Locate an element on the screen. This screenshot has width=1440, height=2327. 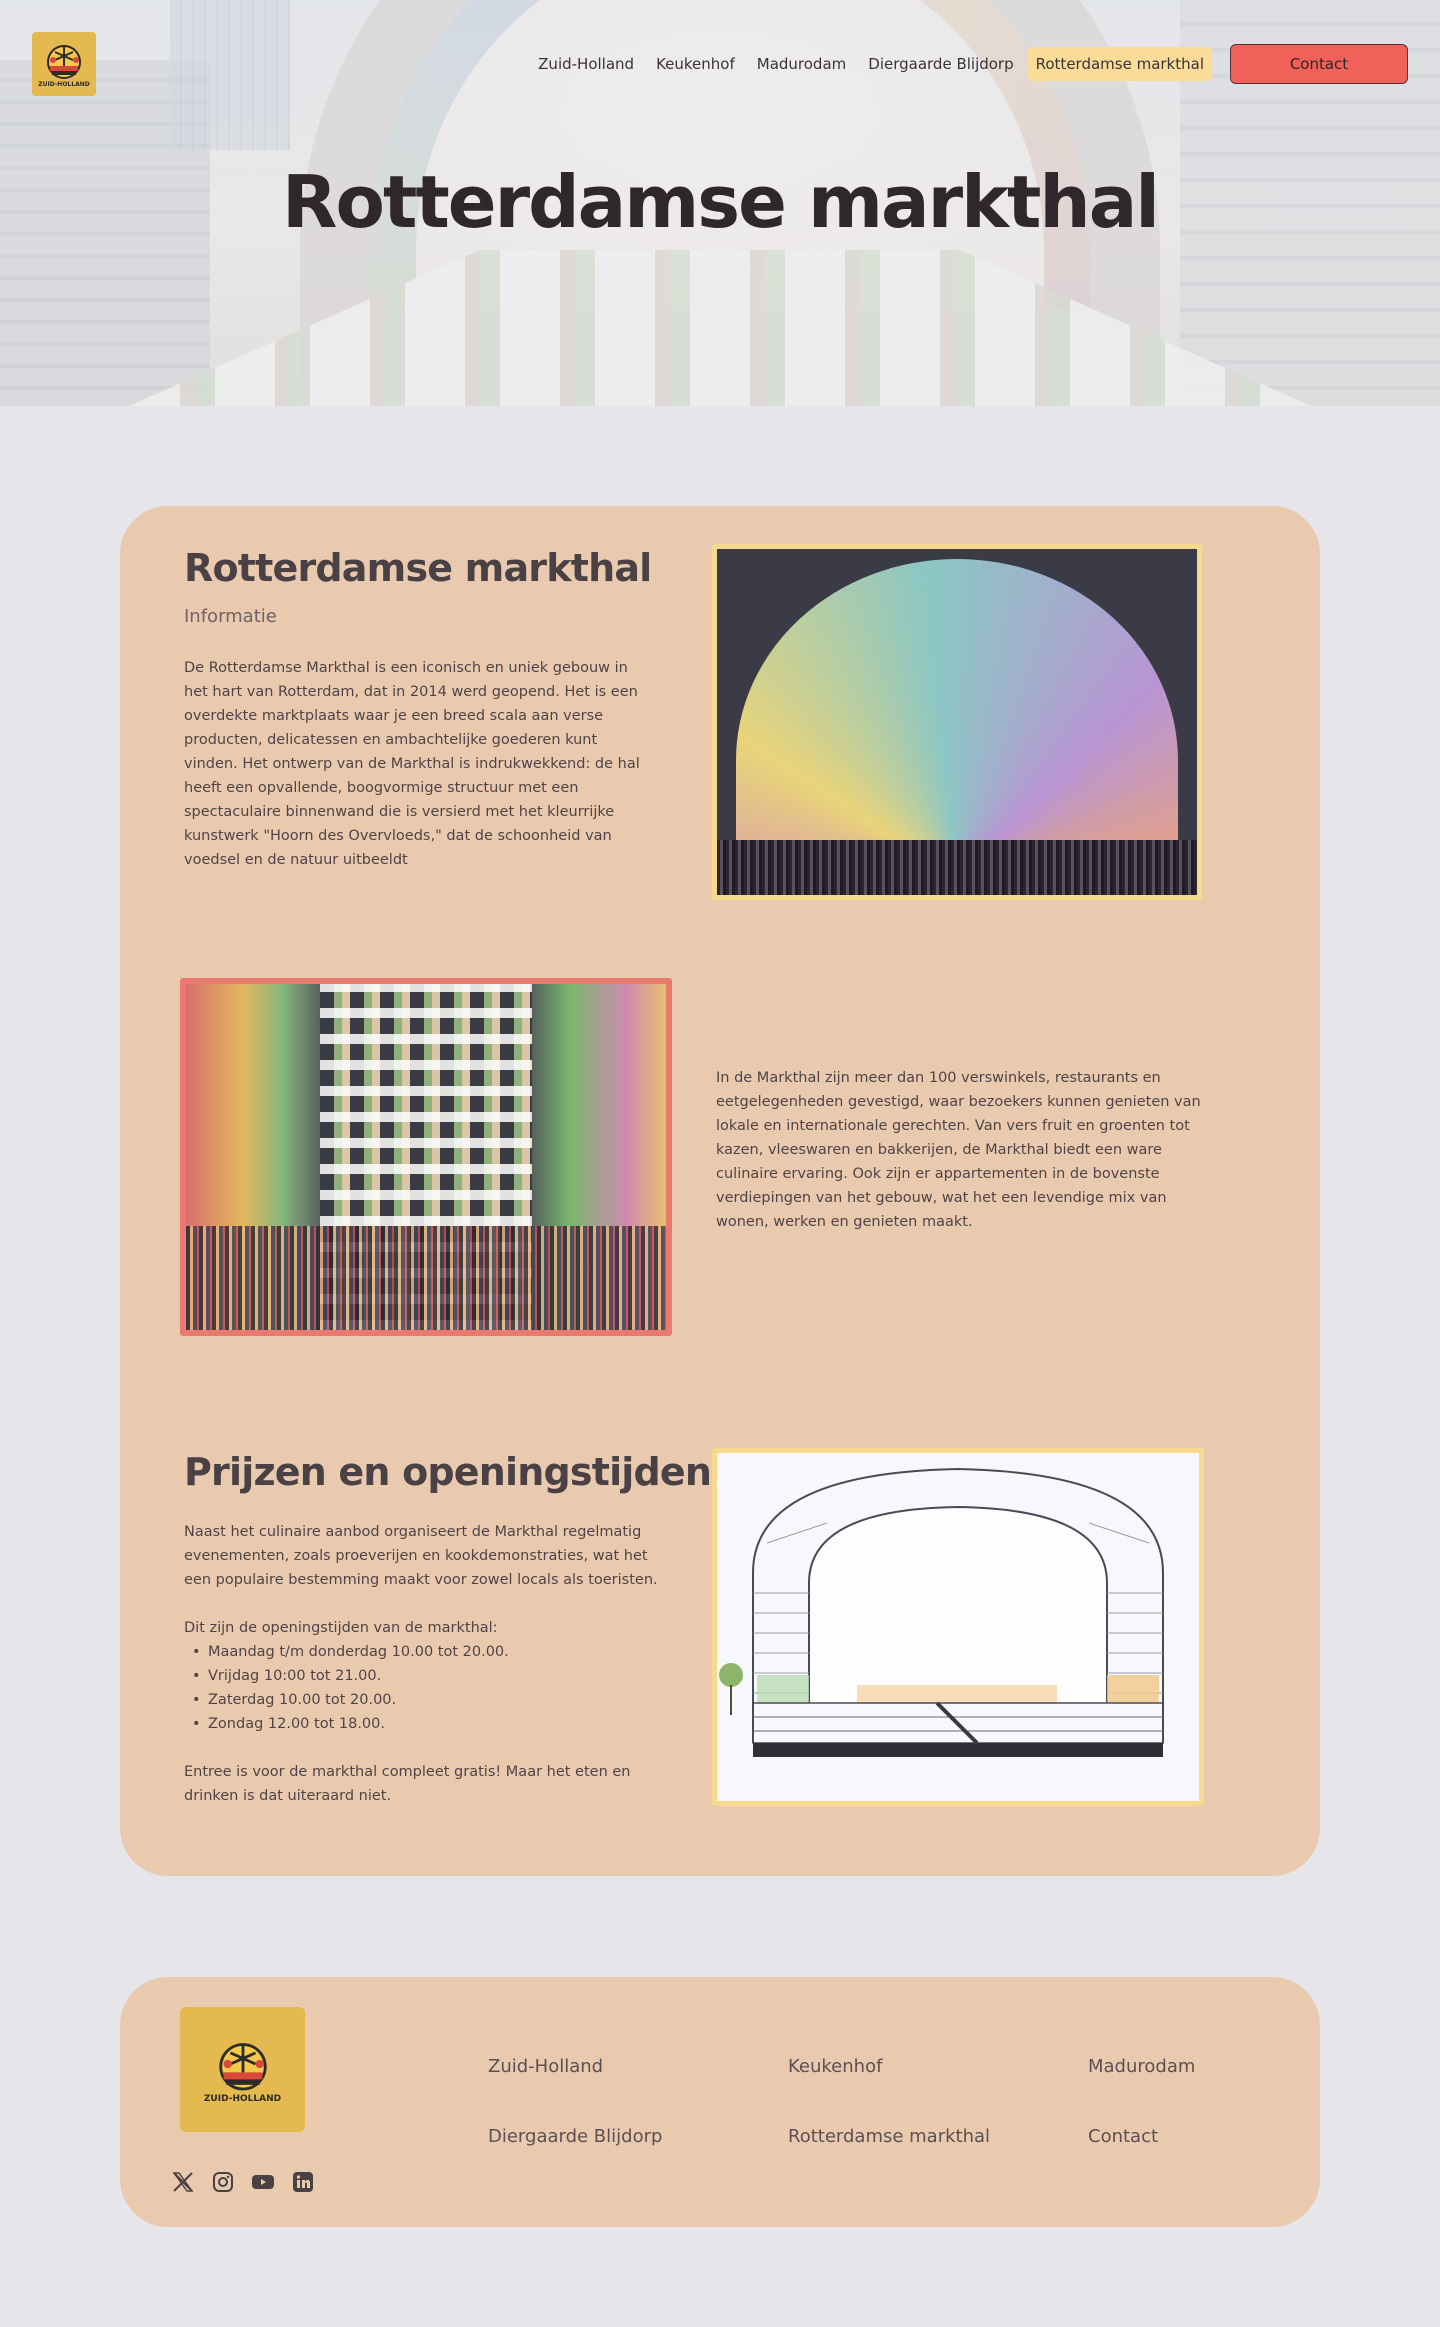
footer-link-zuid-holland: Zuid-Holland is located at coordinates (545, 2066).